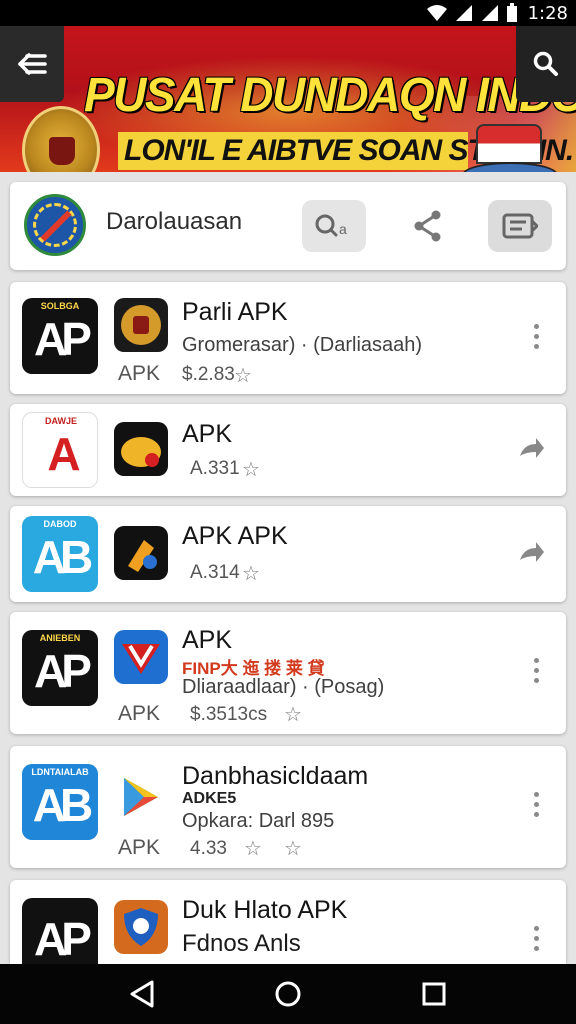 The width and height of the screenshot is (576, 1024). What do you see at coordinates (511, 12) in the screenshot?
I see `battery-icon` at bounding box center [511, 12].